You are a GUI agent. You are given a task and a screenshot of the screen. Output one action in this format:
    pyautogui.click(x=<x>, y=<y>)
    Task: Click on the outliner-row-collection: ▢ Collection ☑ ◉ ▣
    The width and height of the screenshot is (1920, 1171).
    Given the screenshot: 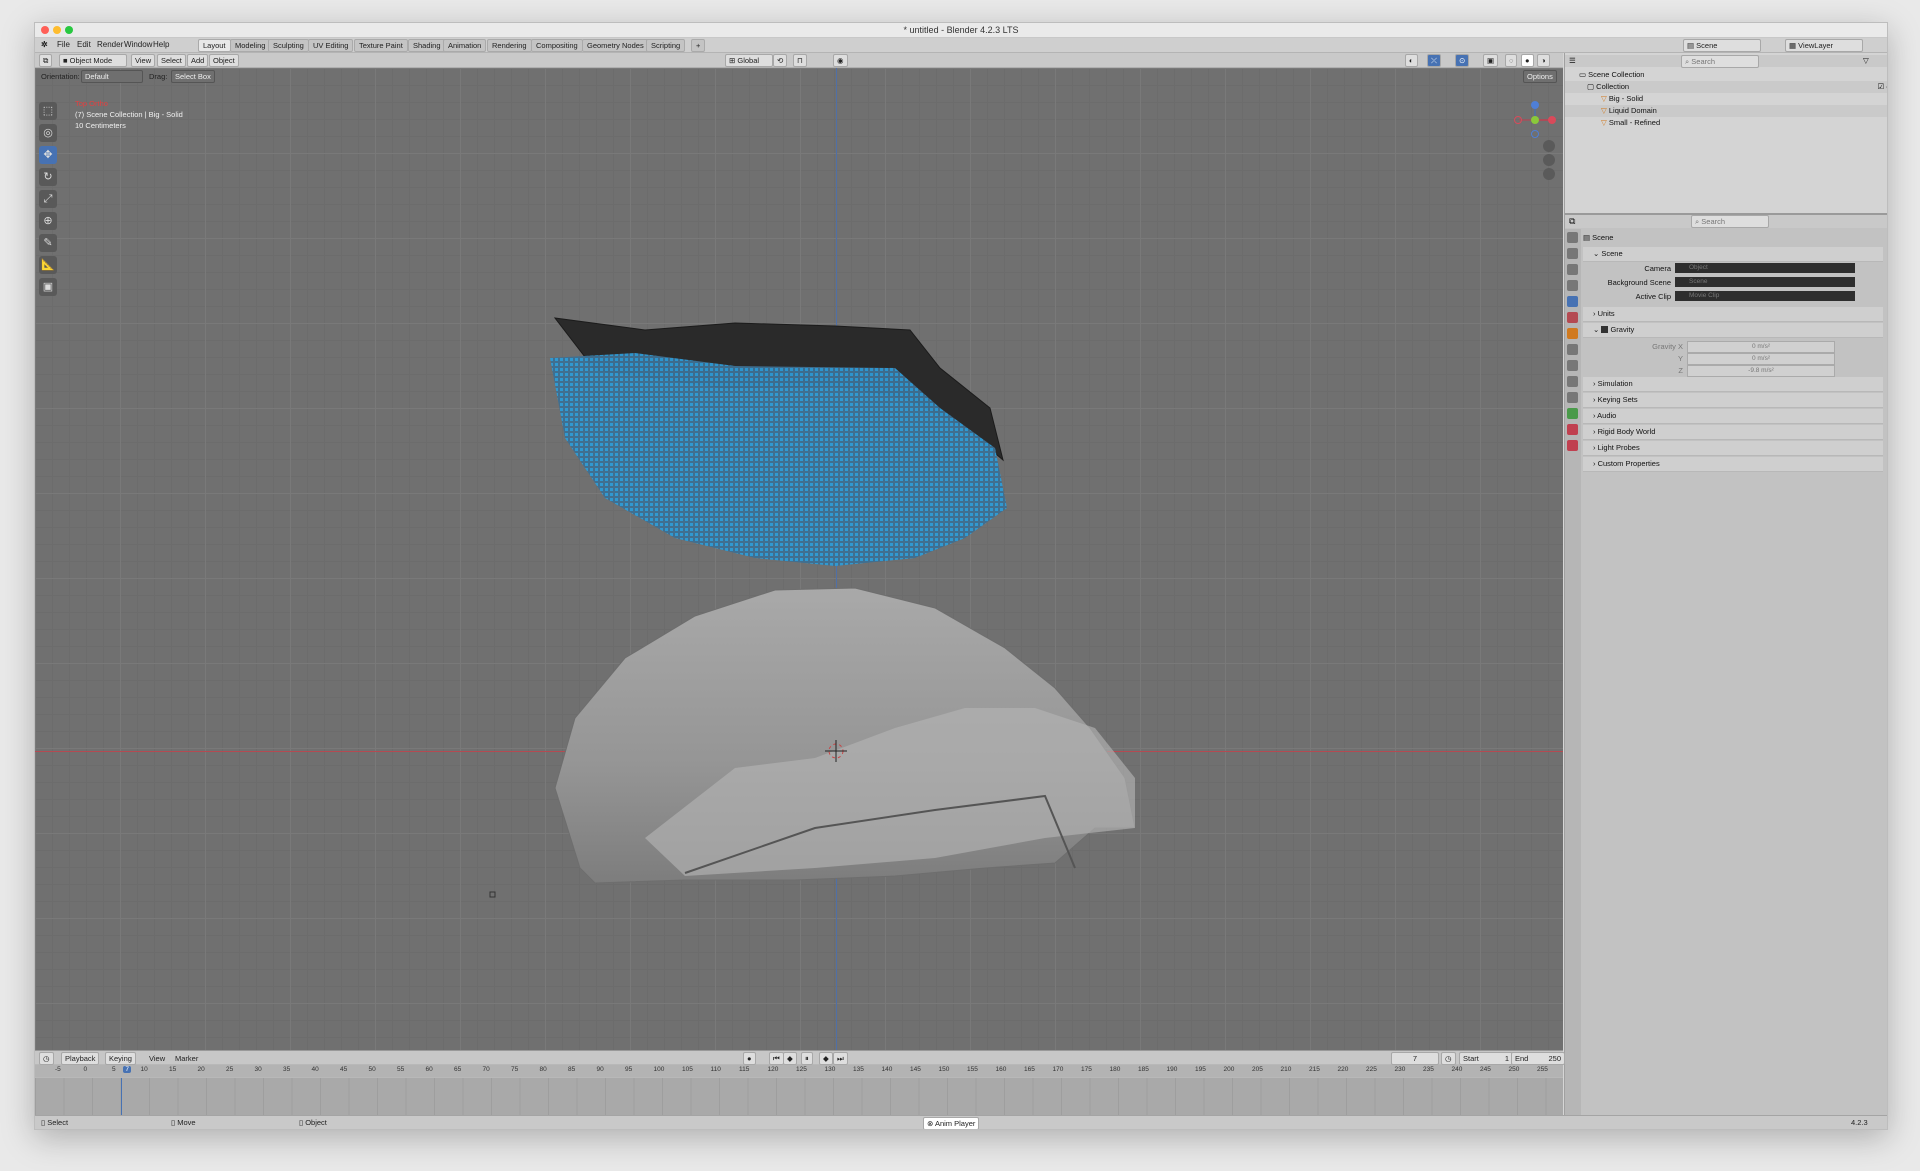 What is the action you would take?
    pyautogui.click(x=1726, y=87)
    